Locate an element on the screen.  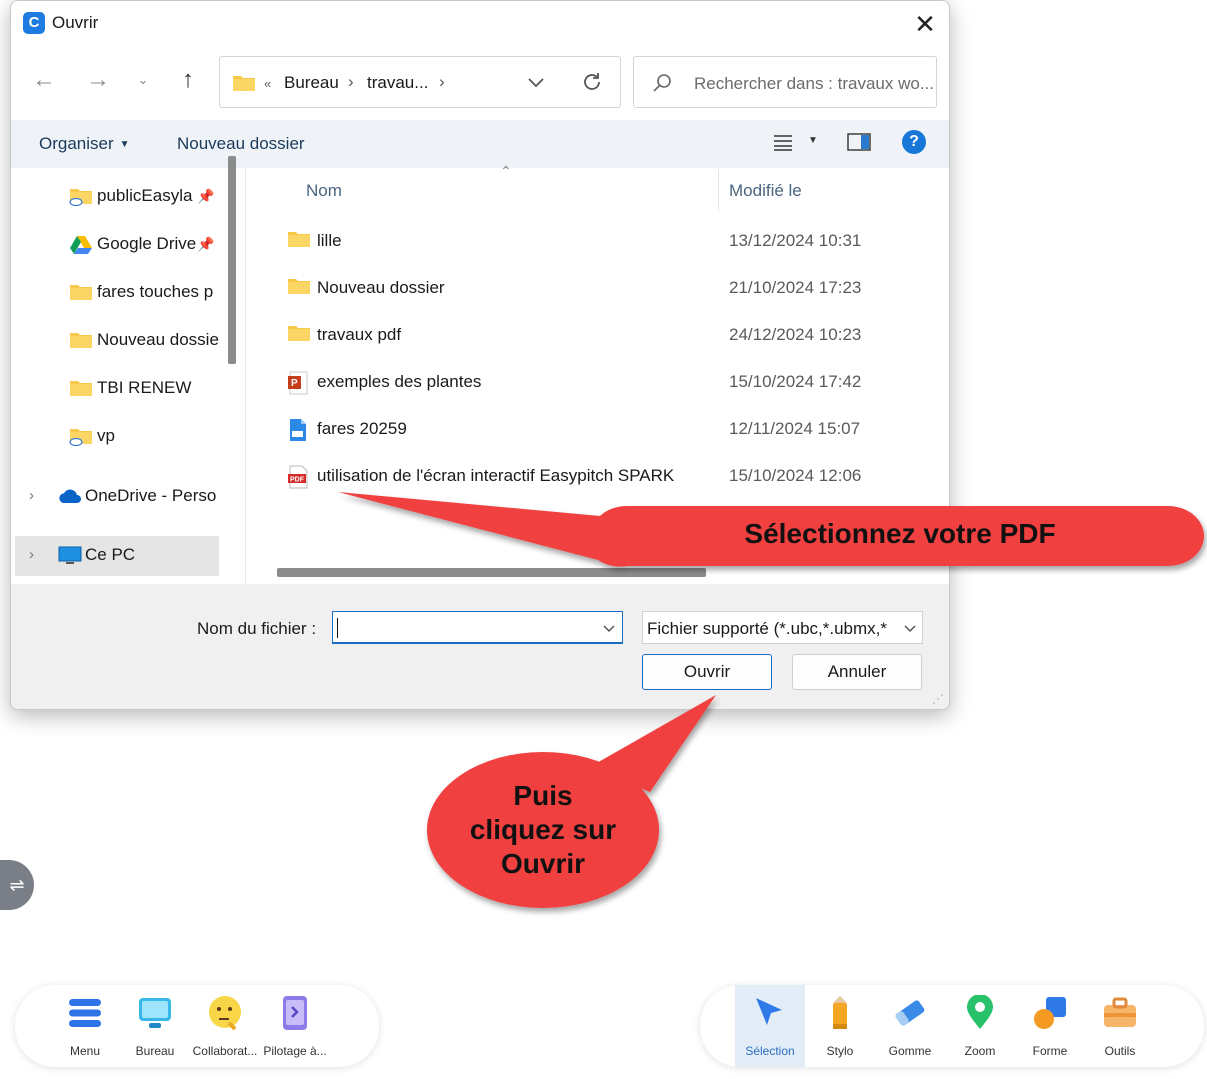
view-list-icon is located at coordinates (783, 143).